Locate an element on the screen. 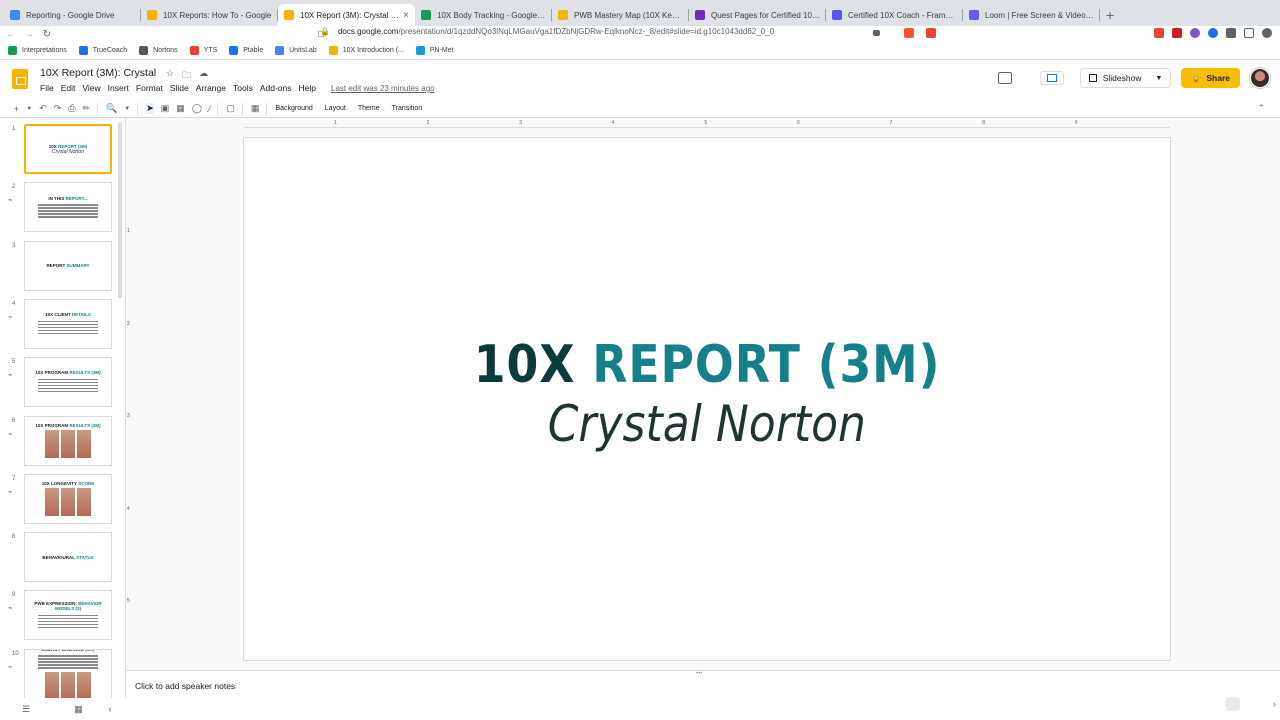 The height and width of the screenshot is (720, 1280). shape-icon: ◯ is located at coordinates (197, 108).